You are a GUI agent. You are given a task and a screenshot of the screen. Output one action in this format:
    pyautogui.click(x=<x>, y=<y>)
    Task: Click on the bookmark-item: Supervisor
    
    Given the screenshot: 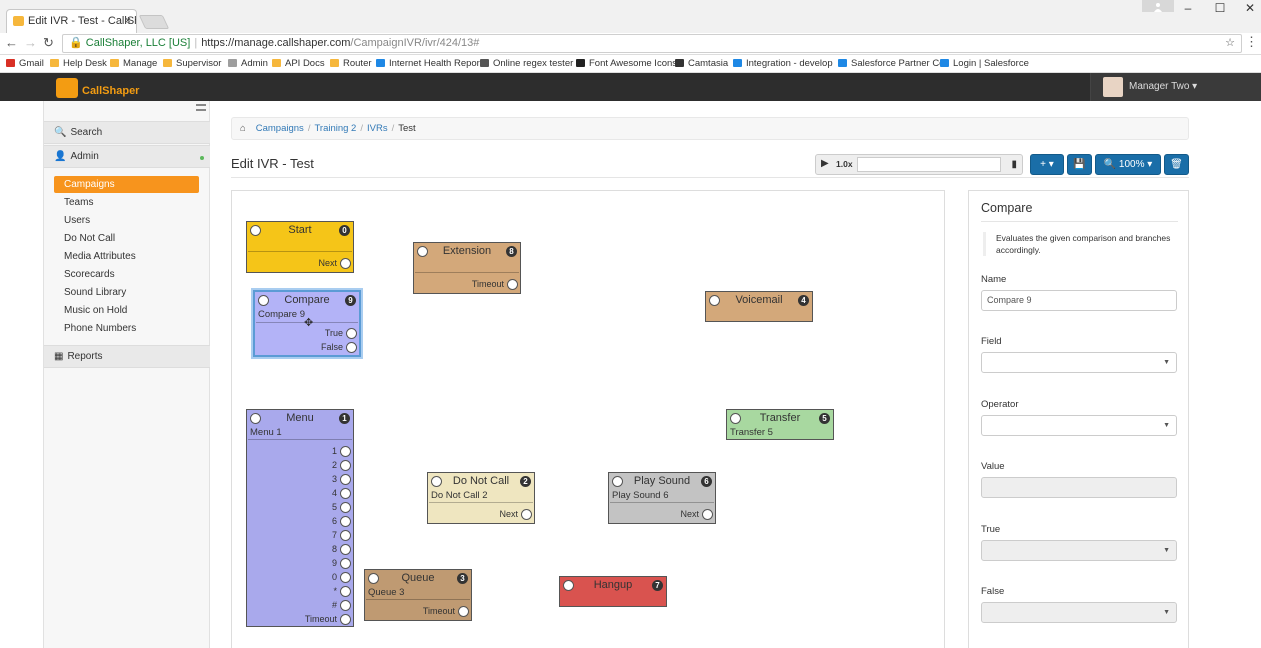 What is the action you would take?
    pyautogui.click(x=192, y=63)
    